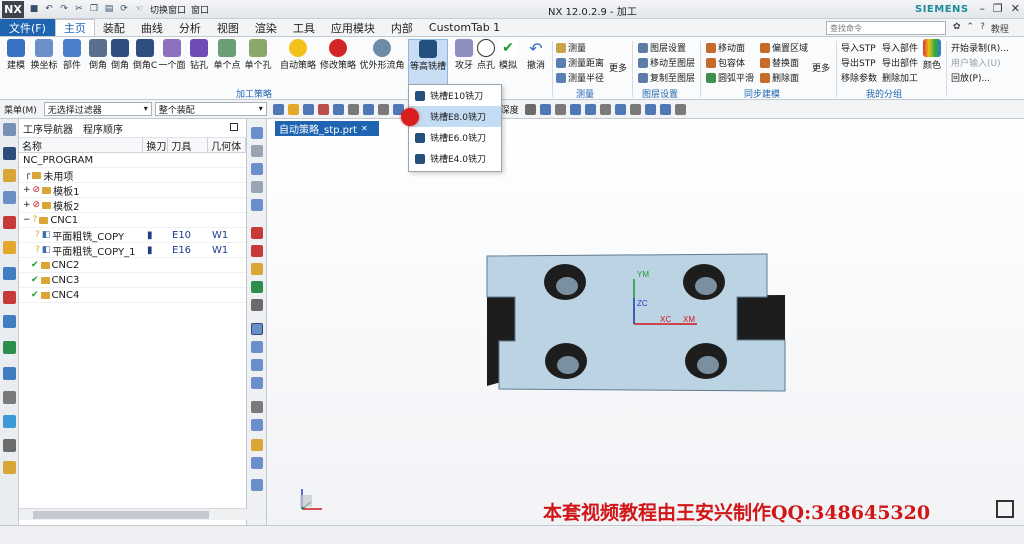 The width and height of the screenshot is (1024, 544). What do you see at coordinates (257, 287) in the screenshot?
I see `up-arrow-icon` at bounding box center [257, 287].